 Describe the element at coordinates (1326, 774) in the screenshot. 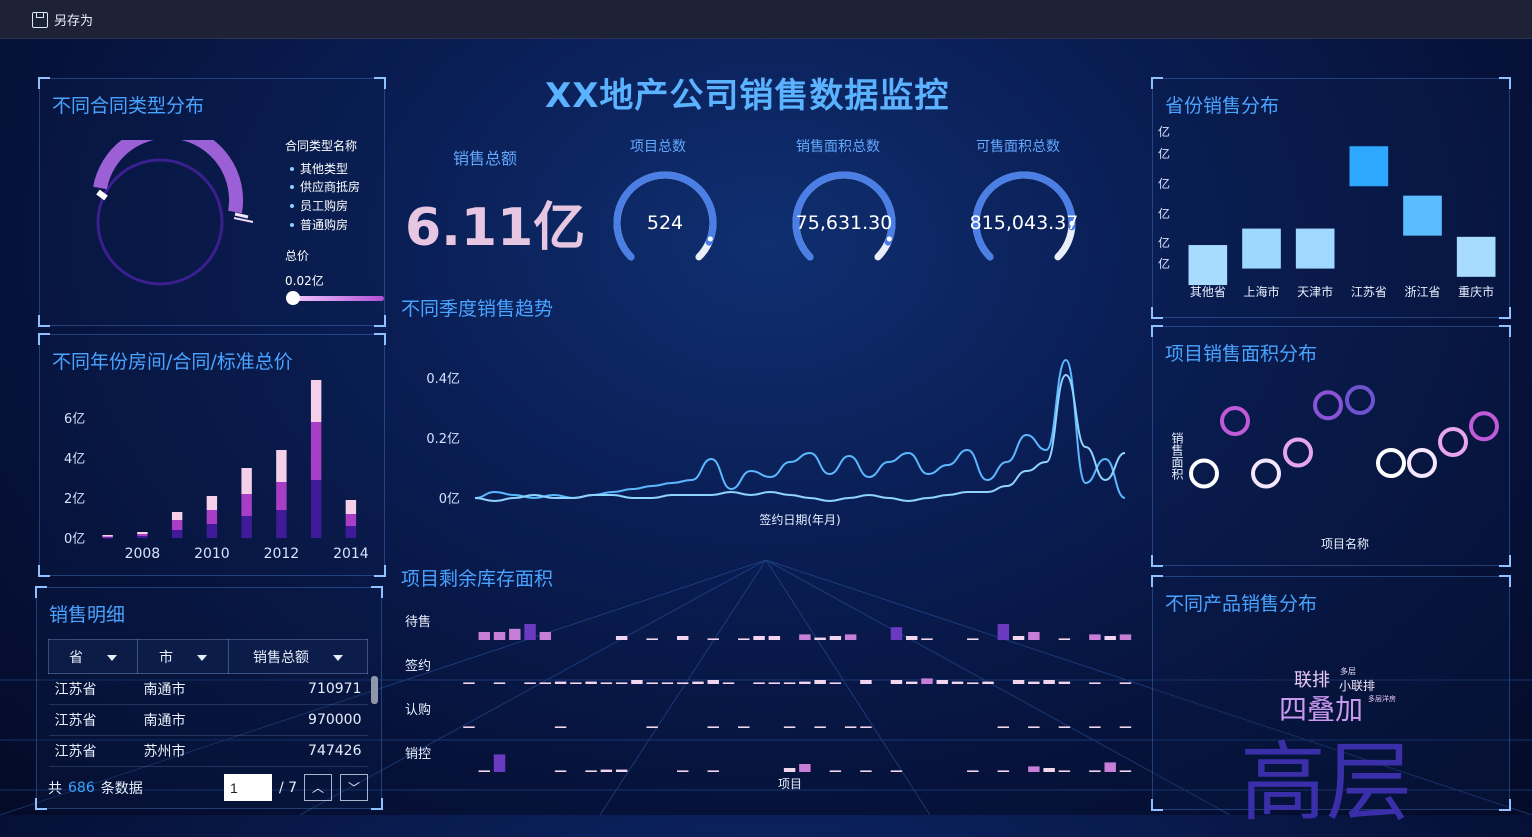

I see `word-cloud-word: 高层` at that location.